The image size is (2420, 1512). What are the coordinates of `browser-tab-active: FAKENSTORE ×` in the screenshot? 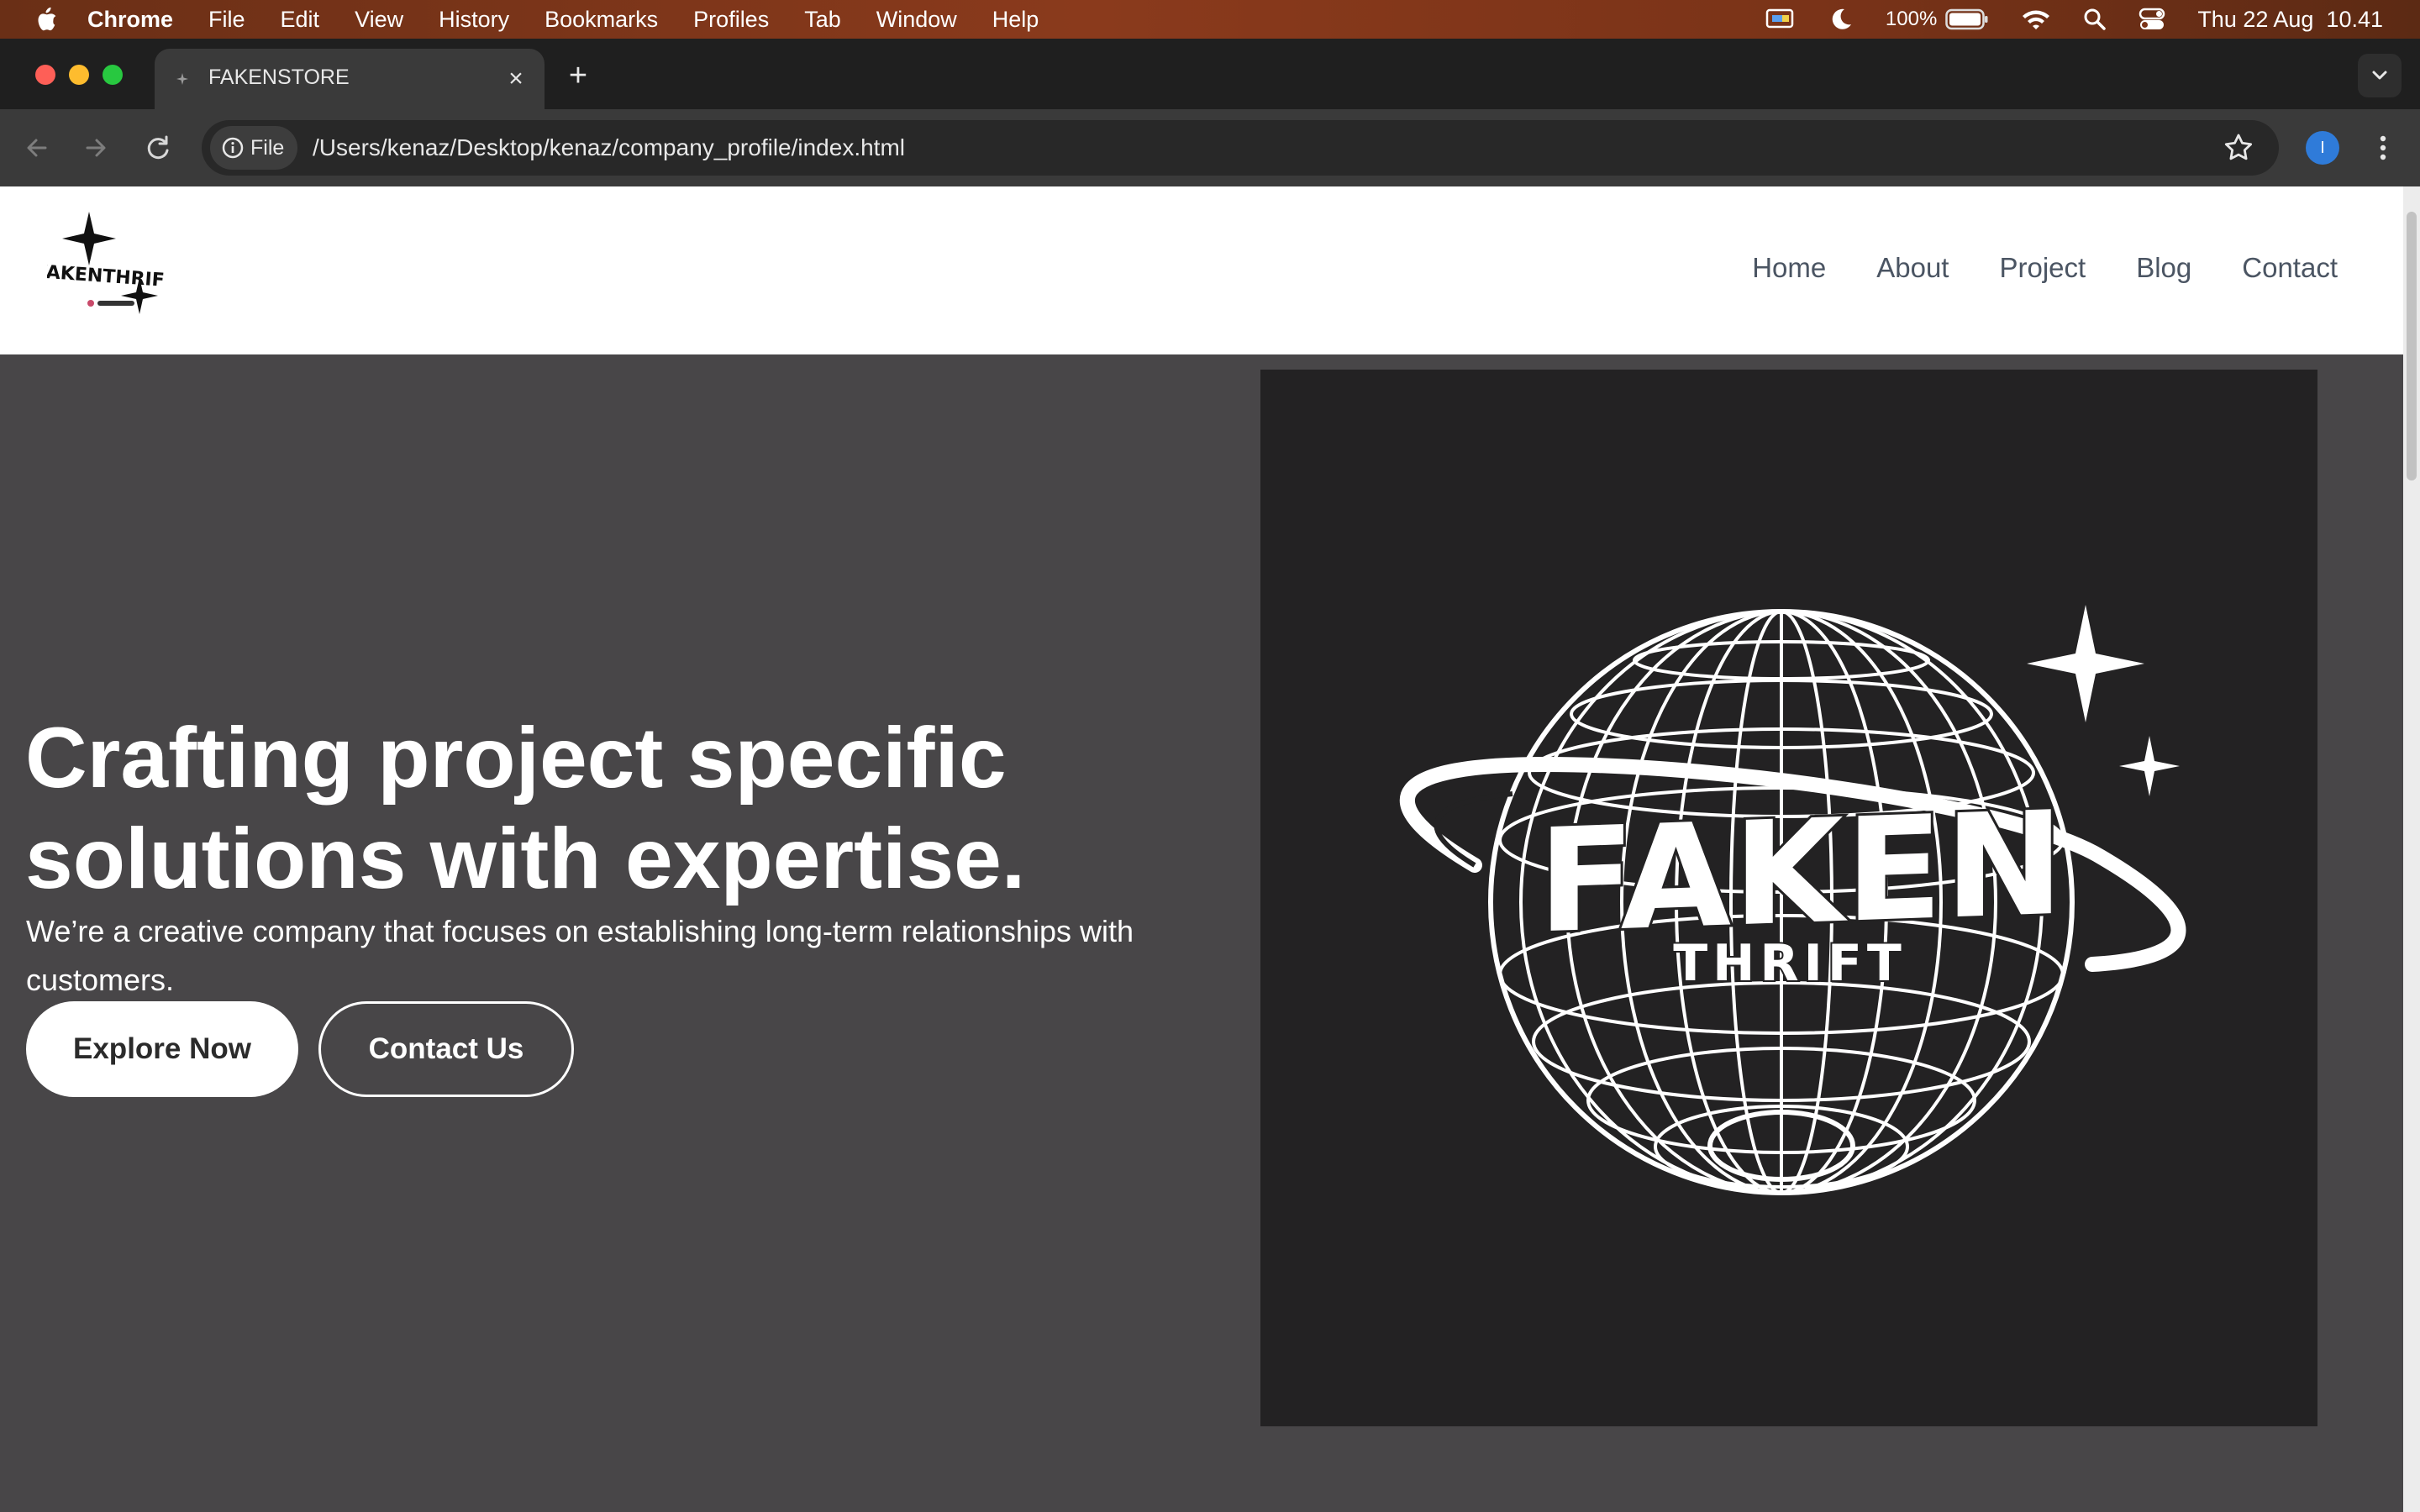 It's located at (349, 79).